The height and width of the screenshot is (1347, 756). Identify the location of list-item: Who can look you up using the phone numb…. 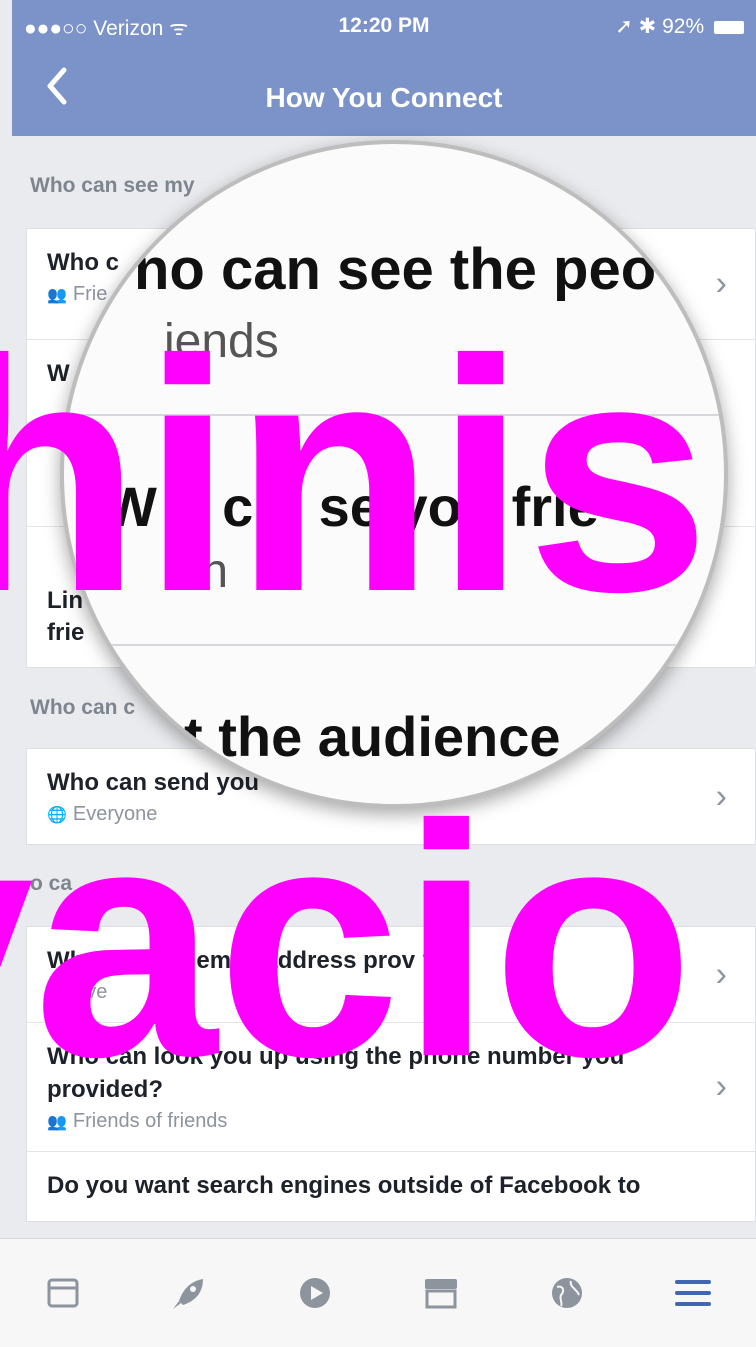
(391, 1088).